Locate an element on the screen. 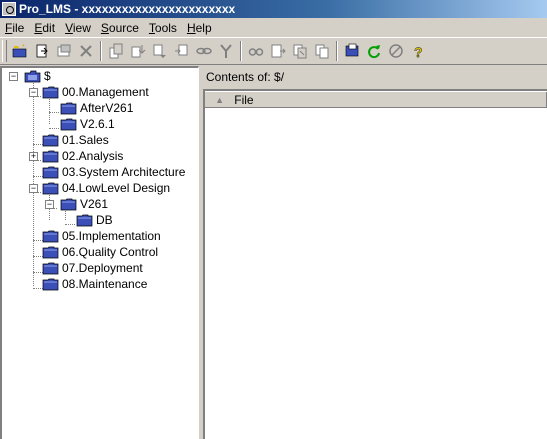 The width and height of the screenshot is (547, 439). sort-arrow-icon: ▲ is located at coordinates (219, 100).